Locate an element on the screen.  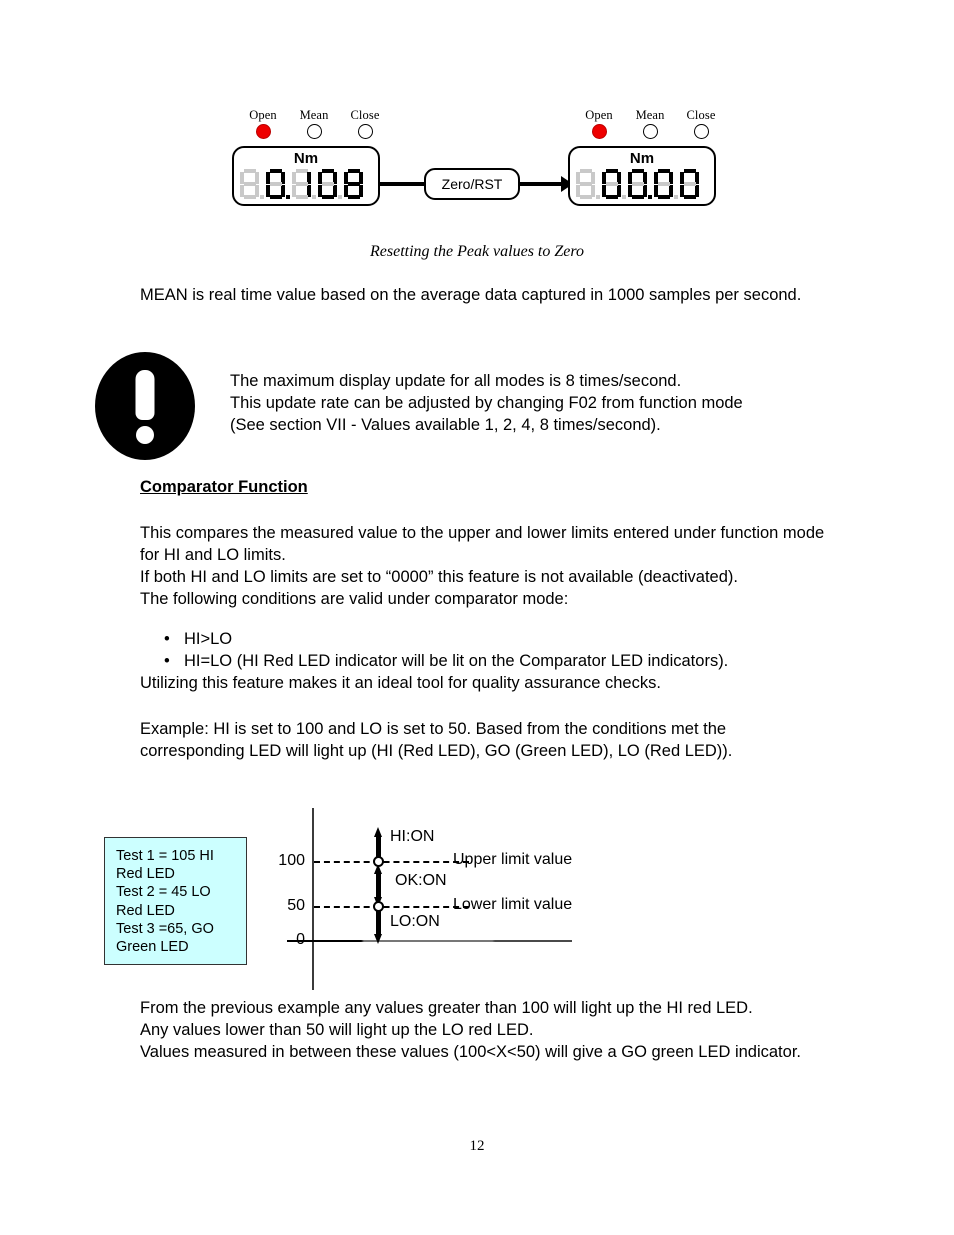
led-group-mean-left: Mean is located at coordinates (314, 123).